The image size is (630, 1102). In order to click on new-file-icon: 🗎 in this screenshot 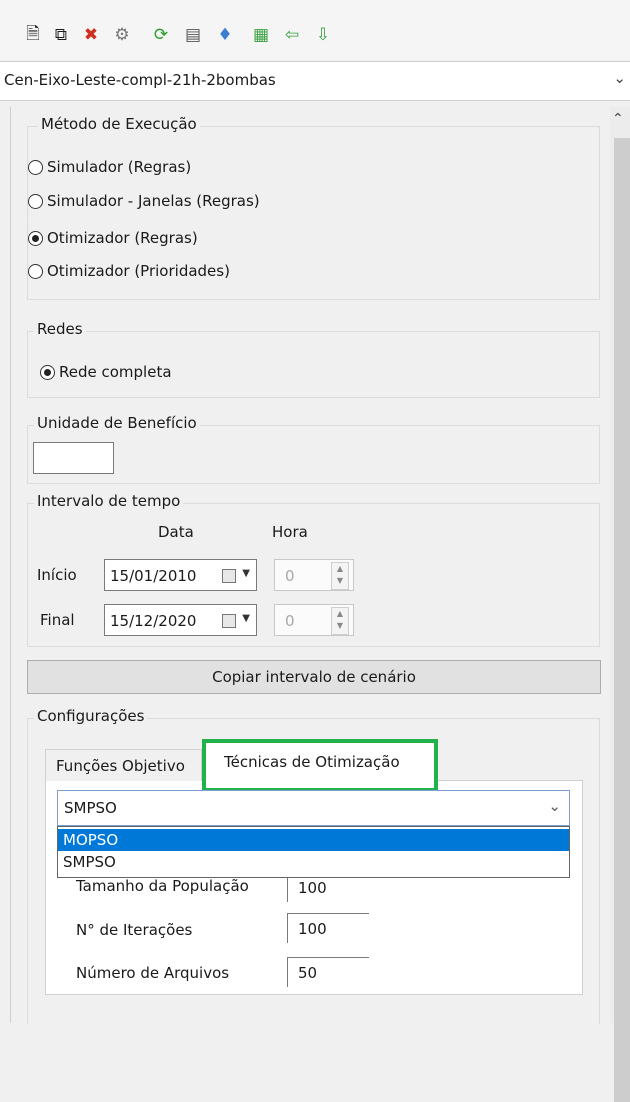, I will do `click(33, 35)`.